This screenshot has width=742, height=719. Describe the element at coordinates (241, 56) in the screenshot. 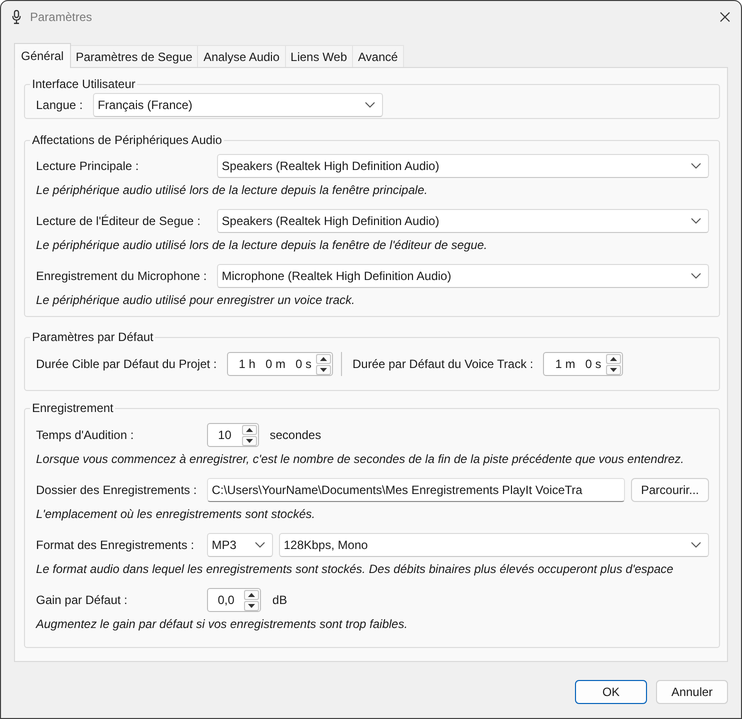

I see `tab: Analyse Audio` at that location.